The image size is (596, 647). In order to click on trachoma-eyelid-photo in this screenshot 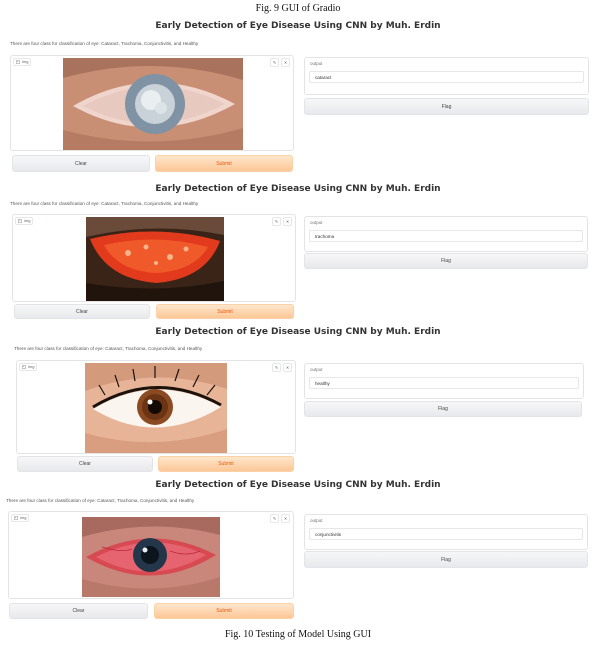, I will do `click(155, 259)`.